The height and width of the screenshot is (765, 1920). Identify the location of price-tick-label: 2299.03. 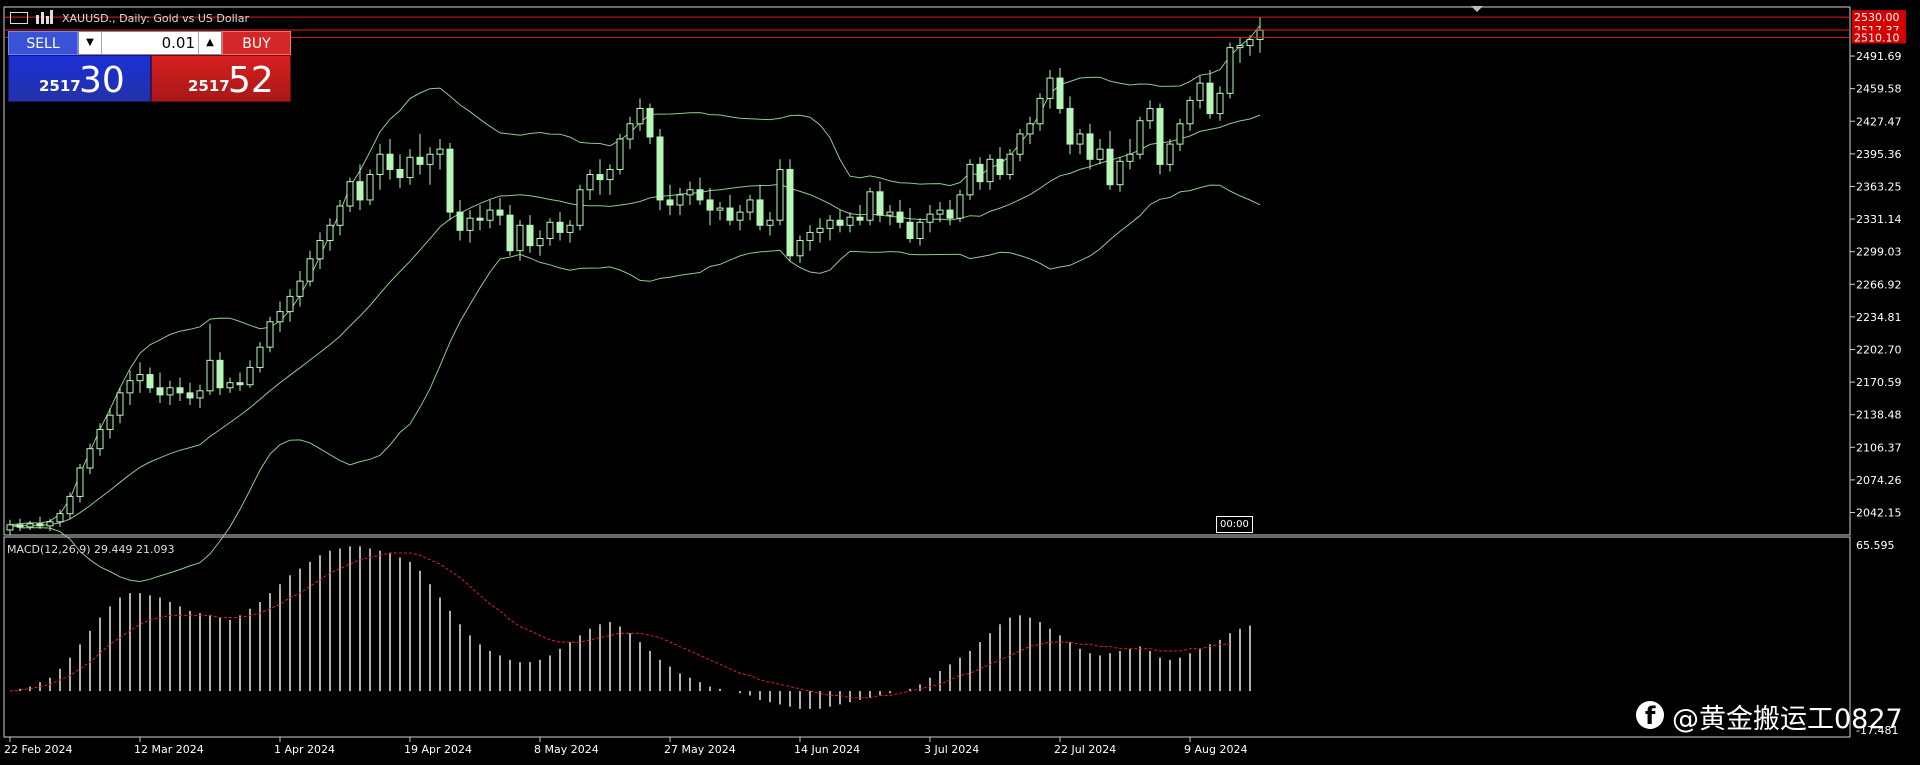
(1879, 252).